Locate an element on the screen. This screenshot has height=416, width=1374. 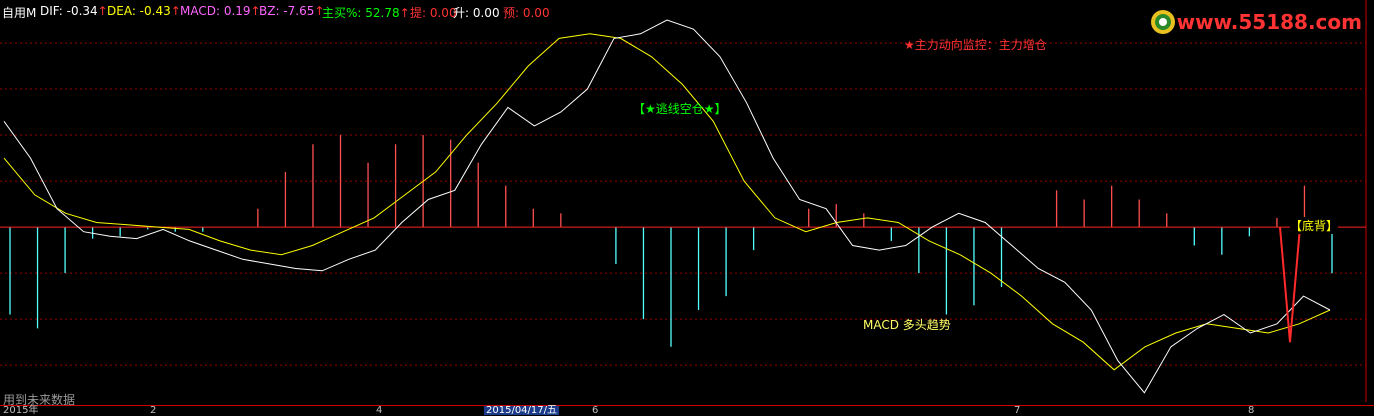
x-tick-4: 4 is located at coordinates (379, 410).